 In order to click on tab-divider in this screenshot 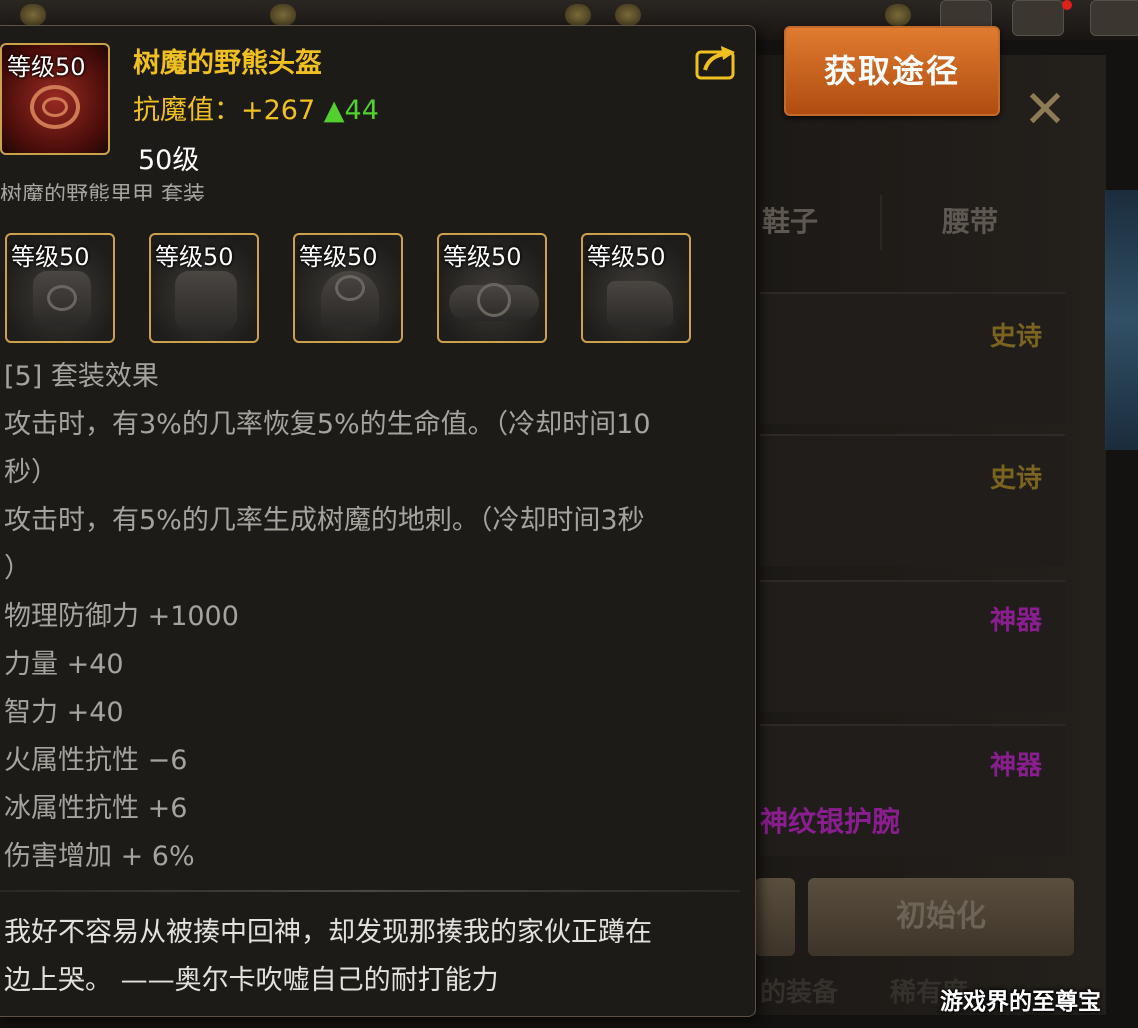, I will do `click(881, 222)`.